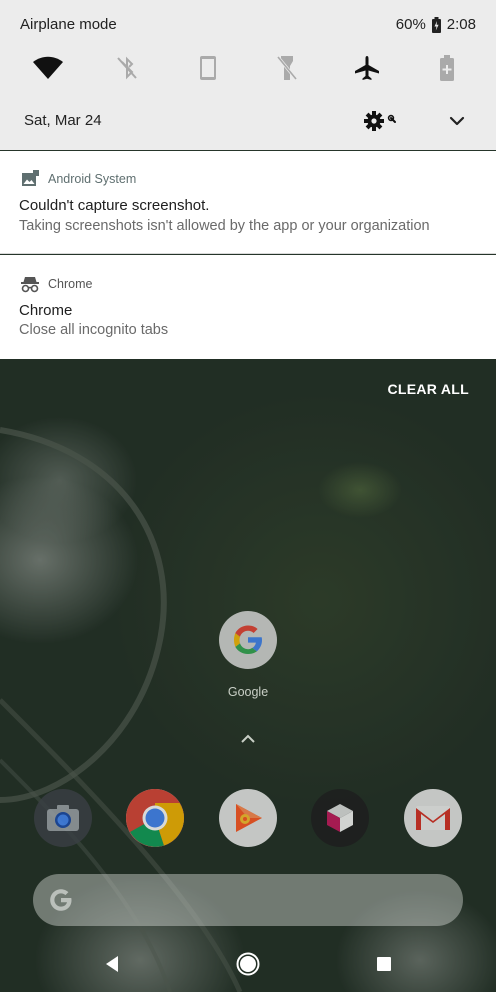 The height and width of the screenshot is (992, 496). I want to click on back-button, so click(112, 964).